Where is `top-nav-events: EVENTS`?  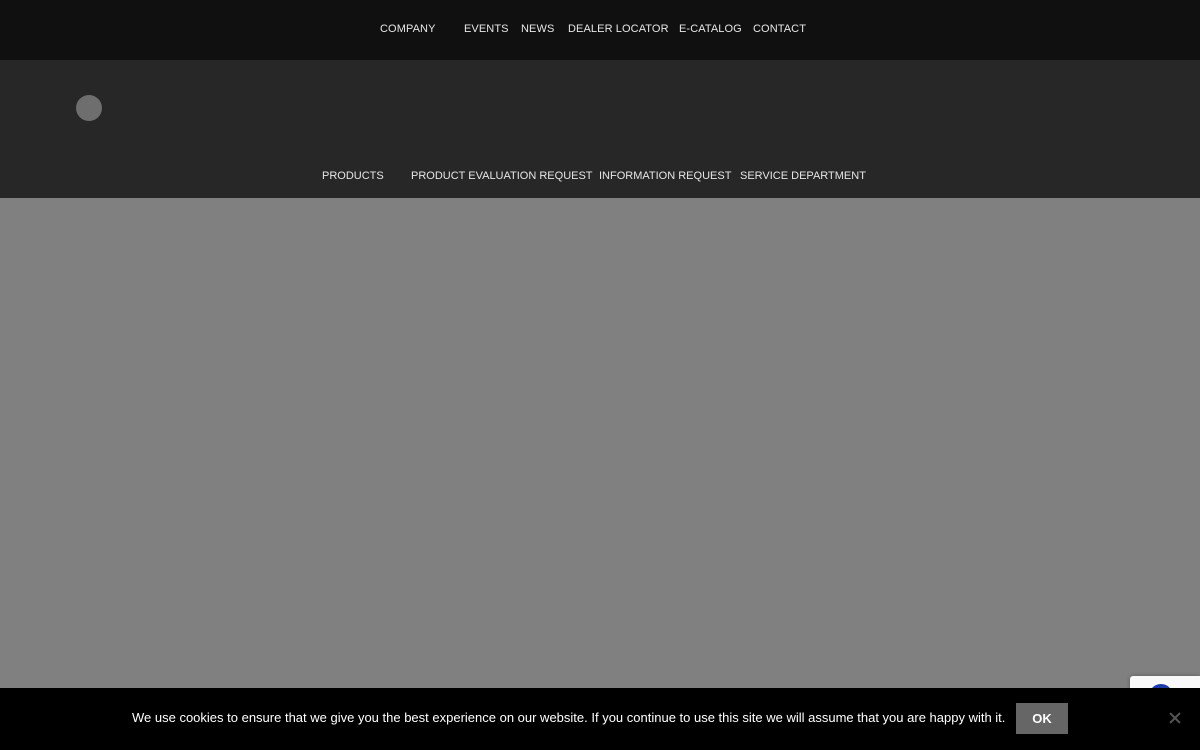
top-nav-events: EVENTS is located at coordinates (486, 29).